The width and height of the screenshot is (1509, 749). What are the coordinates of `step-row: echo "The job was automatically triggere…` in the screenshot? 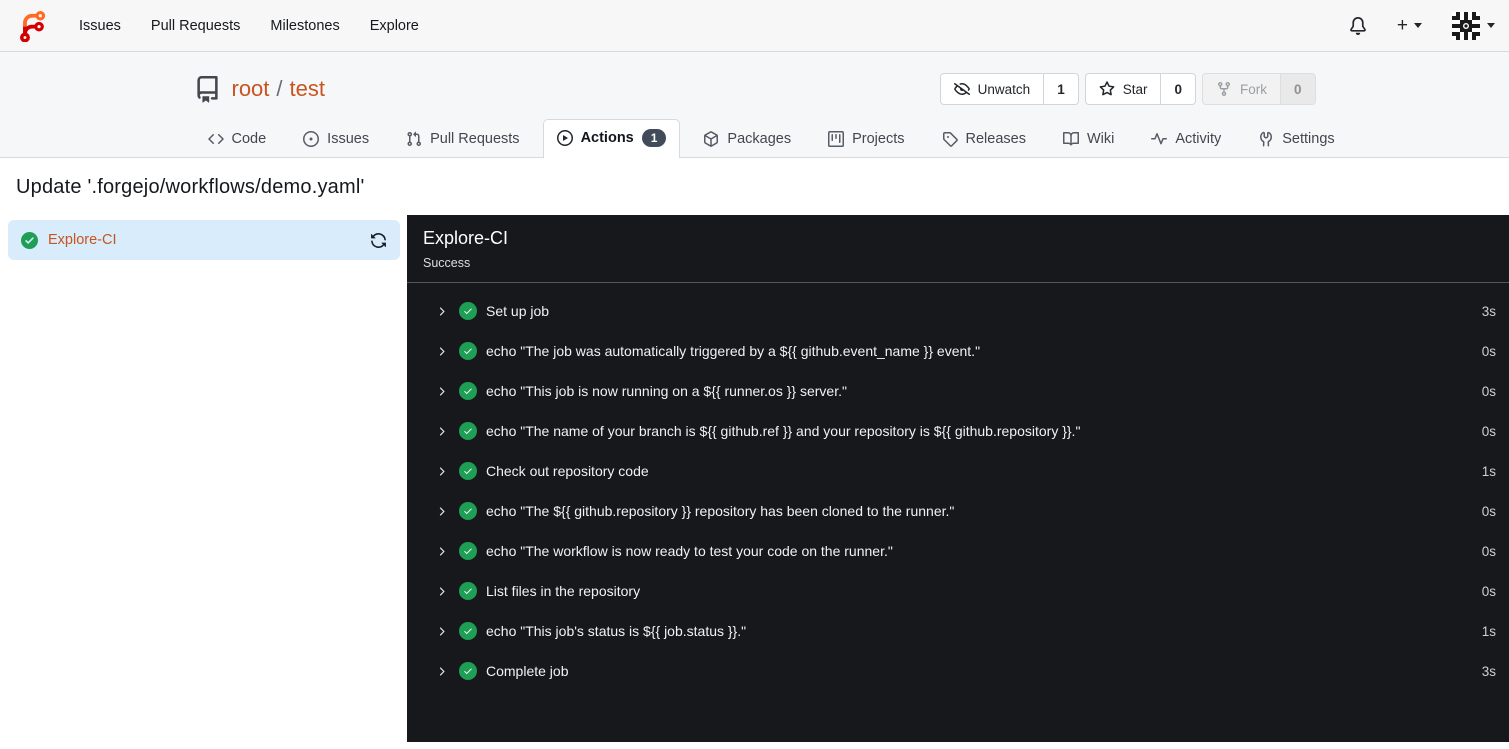 It's located at (958, 351).